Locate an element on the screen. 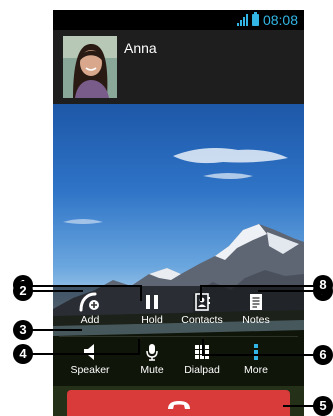  notes-label: Notes is located at coordinates (256, 320).